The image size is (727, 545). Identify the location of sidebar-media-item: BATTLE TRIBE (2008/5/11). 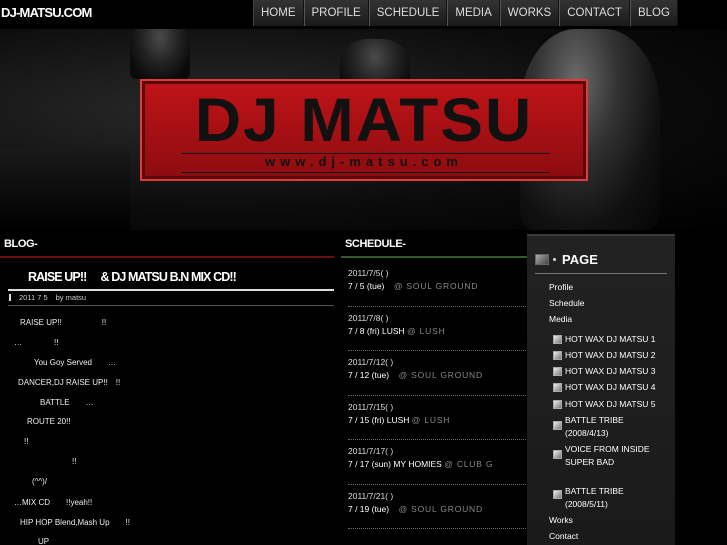
(603, 498).